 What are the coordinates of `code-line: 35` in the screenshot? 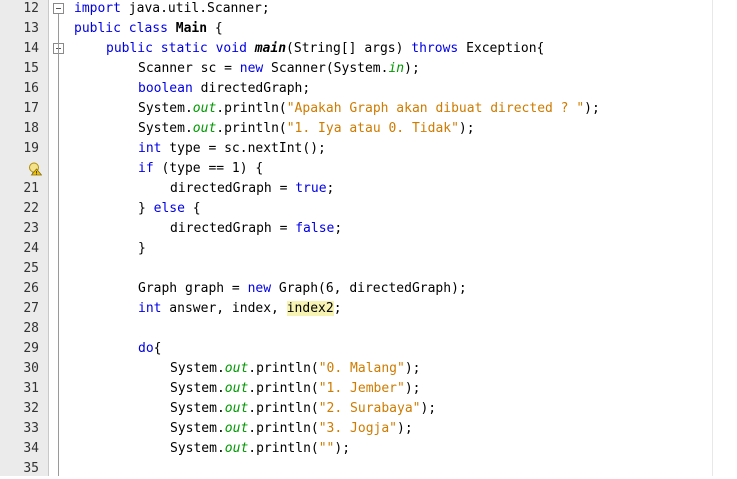 It's located at (368, 469).